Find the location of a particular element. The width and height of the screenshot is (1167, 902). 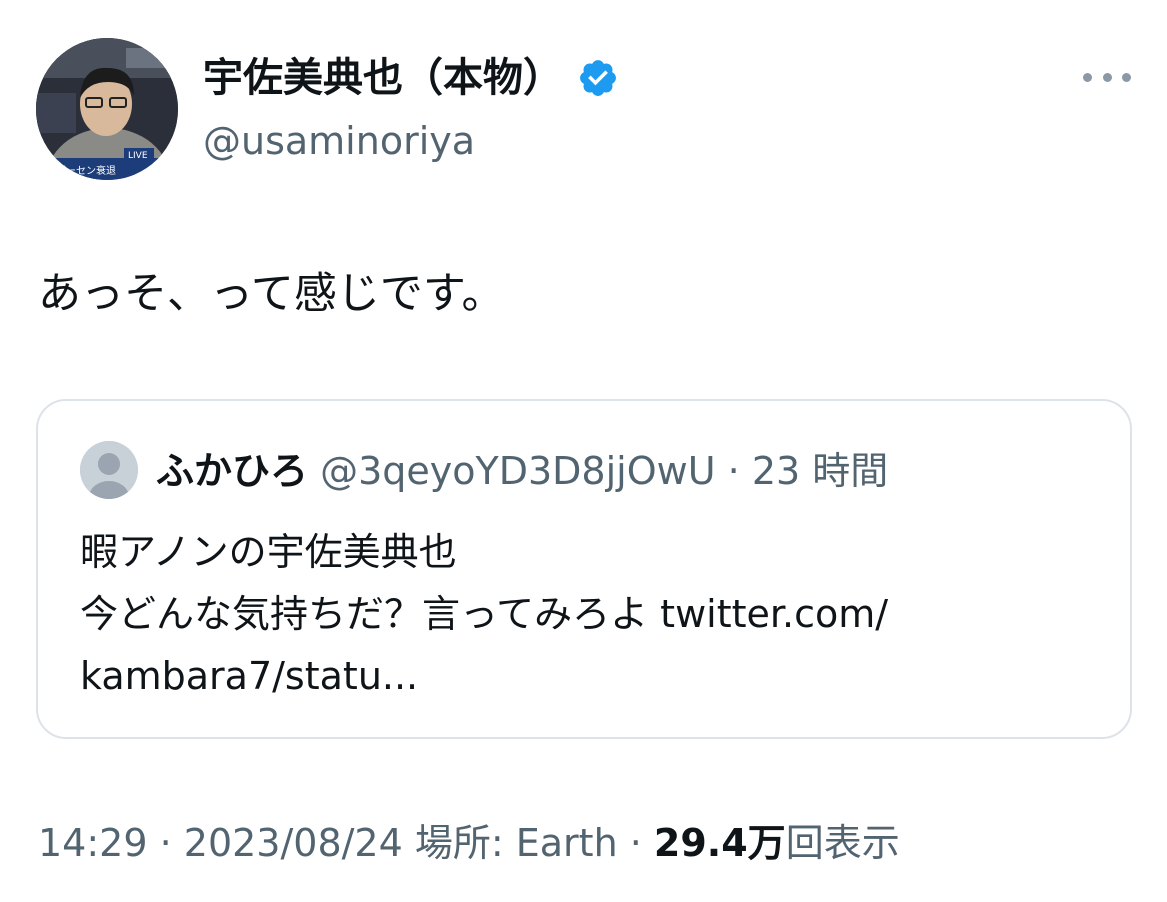

quoted-text-line: 今どんな気持ちだ？言ってみろよ twitter.com/ is located at coordinates (484, 614).